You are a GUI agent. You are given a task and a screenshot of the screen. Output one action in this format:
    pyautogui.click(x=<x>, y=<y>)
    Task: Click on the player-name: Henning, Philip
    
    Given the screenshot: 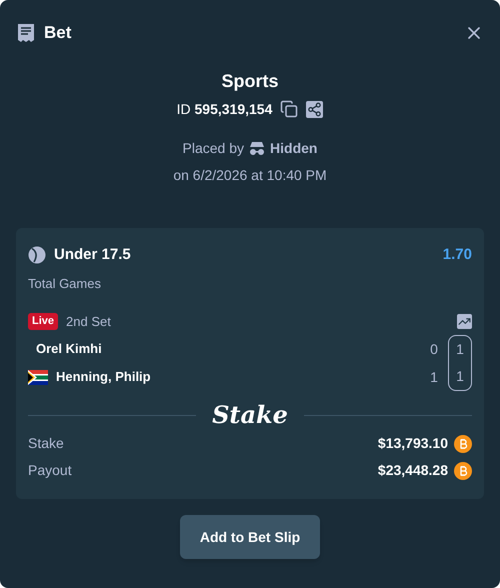 What is the action you would take?
    pyautogui.click(x=103, y=377)
    